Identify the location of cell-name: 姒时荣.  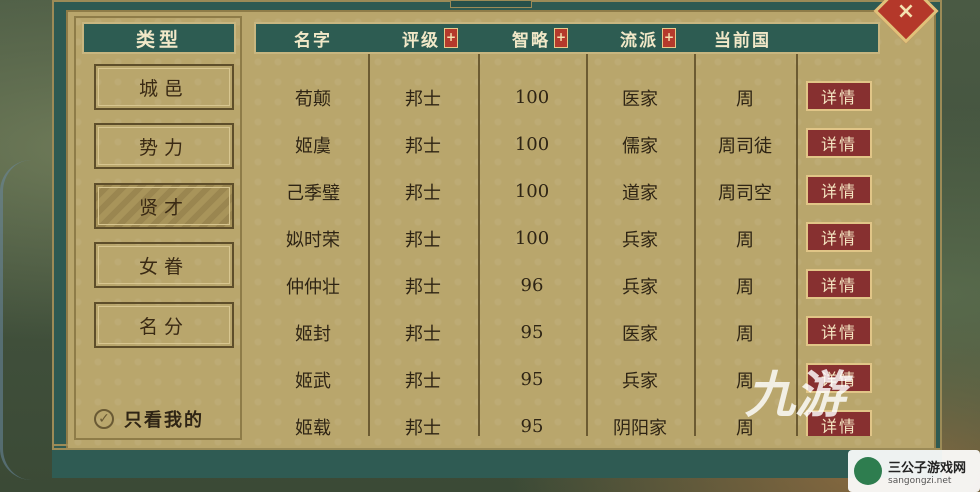
(313, 240).